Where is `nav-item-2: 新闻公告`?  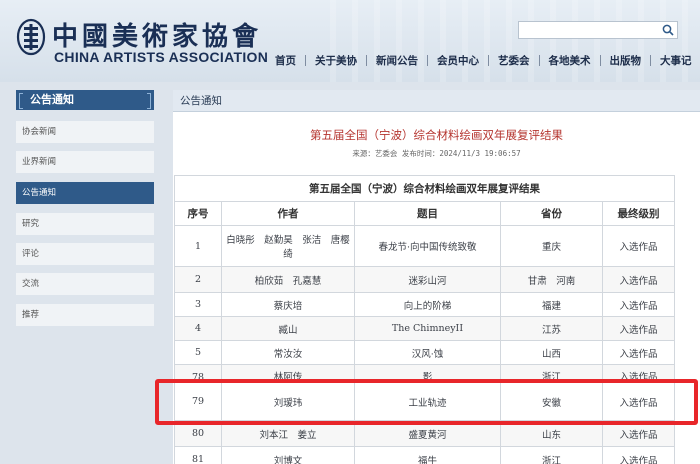
nav-item-2: 新闻公告 is located at coordinates (397, 60).